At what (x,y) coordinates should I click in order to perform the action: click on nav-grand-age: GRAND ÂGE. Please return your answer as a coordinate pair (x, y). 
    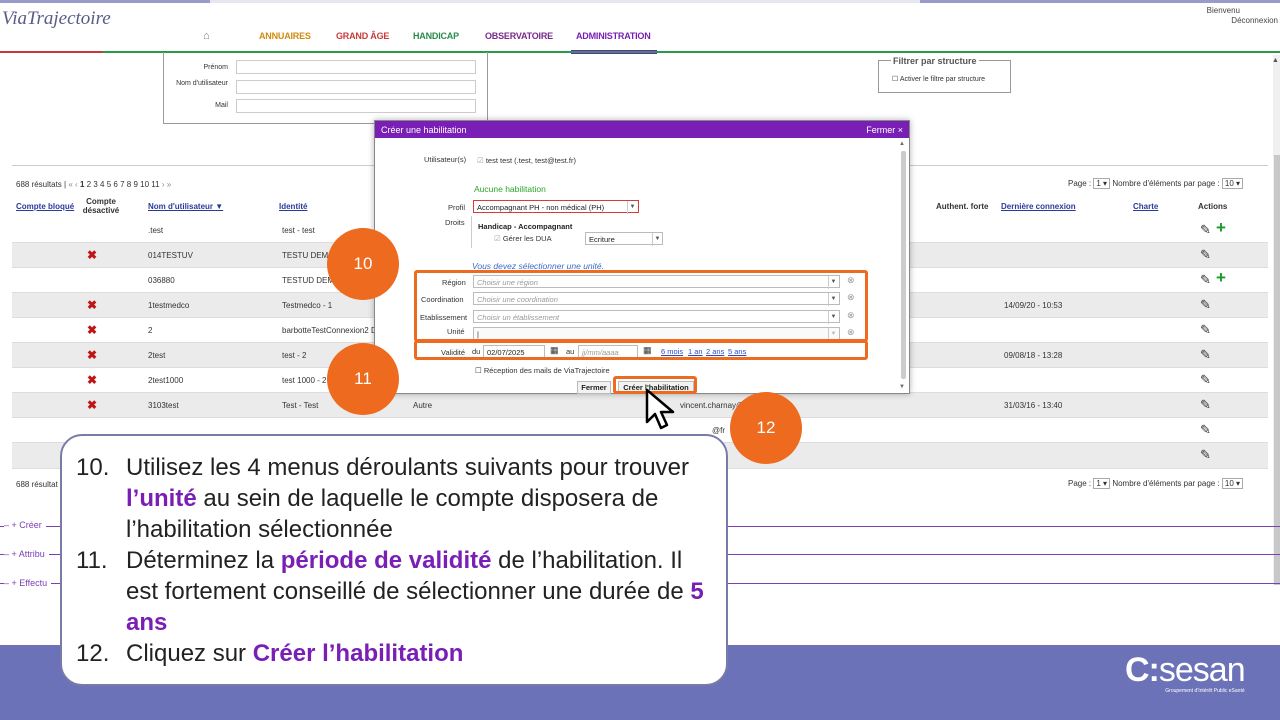
    Looking at the image, I should click on (362, 36).